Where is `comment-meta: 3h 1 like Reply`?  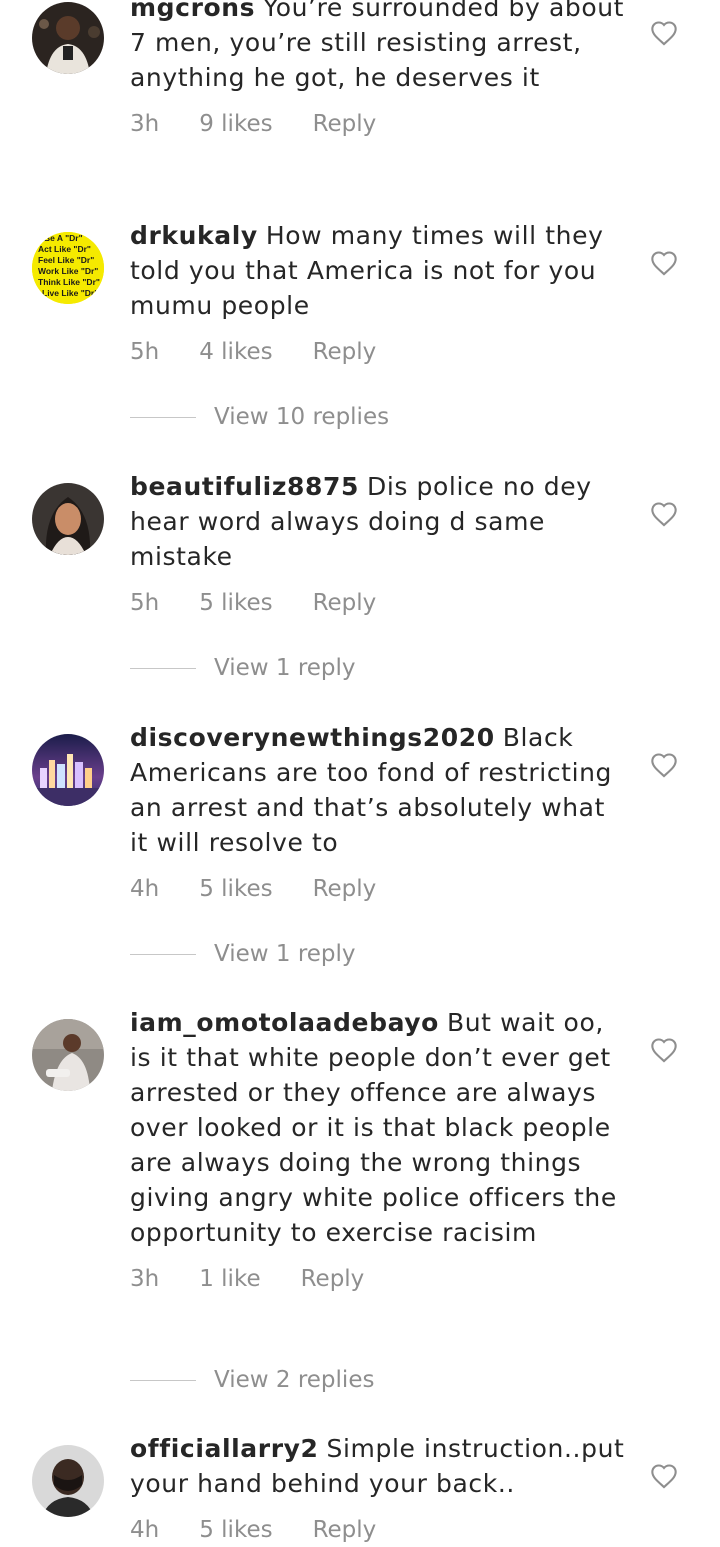 comment-meta: 3h 1 like Reply is located at coordinates (377, 1279).